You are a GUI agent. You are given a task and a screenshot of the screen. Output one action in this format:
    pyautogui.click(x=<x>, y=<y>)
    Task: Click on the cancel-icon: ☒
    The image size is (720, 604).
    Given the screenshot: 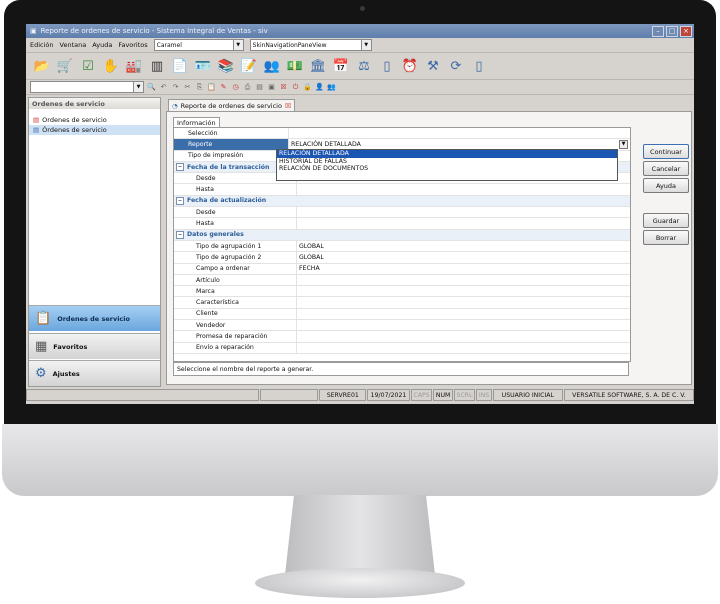 What is the action you would take?
    pyautogui.click(x=283, y=87)
    